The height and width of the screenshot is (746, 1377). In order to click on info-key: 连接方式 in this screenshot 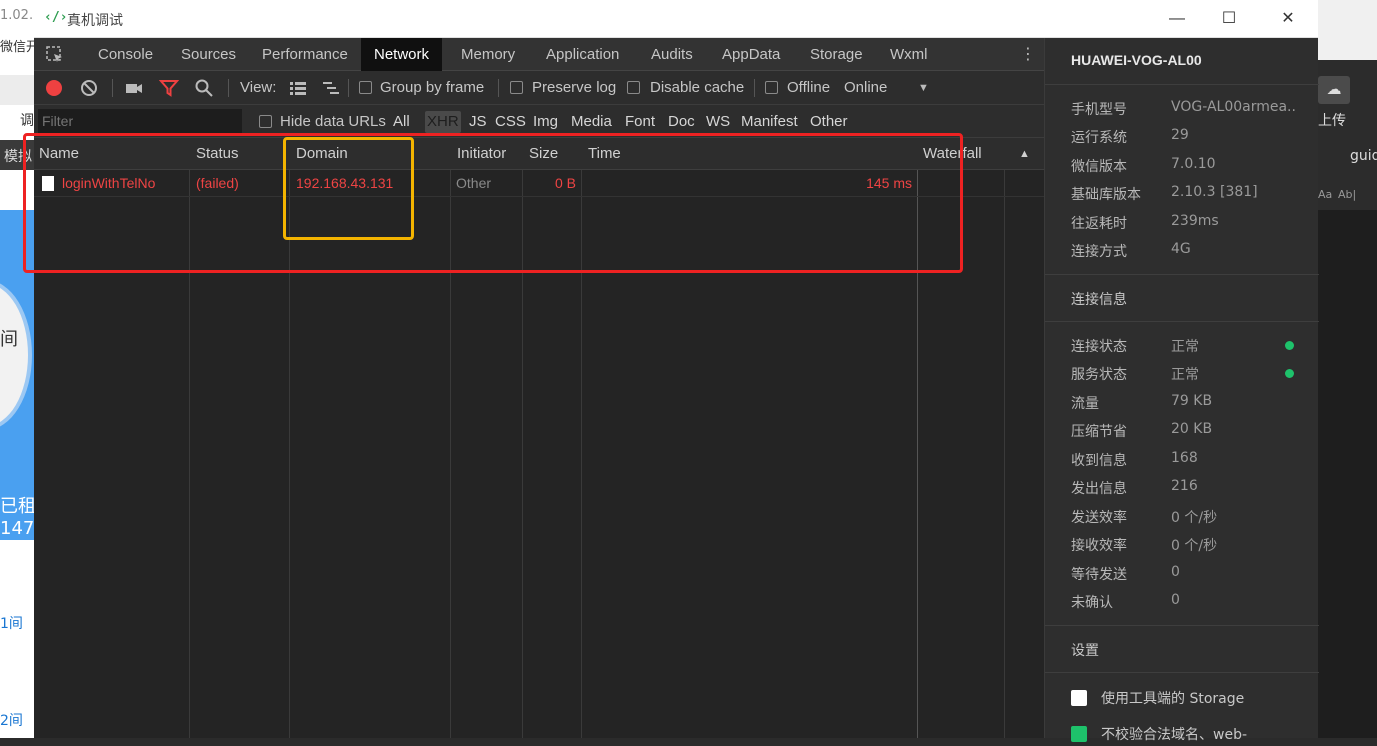, I will do `click(1099, 252)`.